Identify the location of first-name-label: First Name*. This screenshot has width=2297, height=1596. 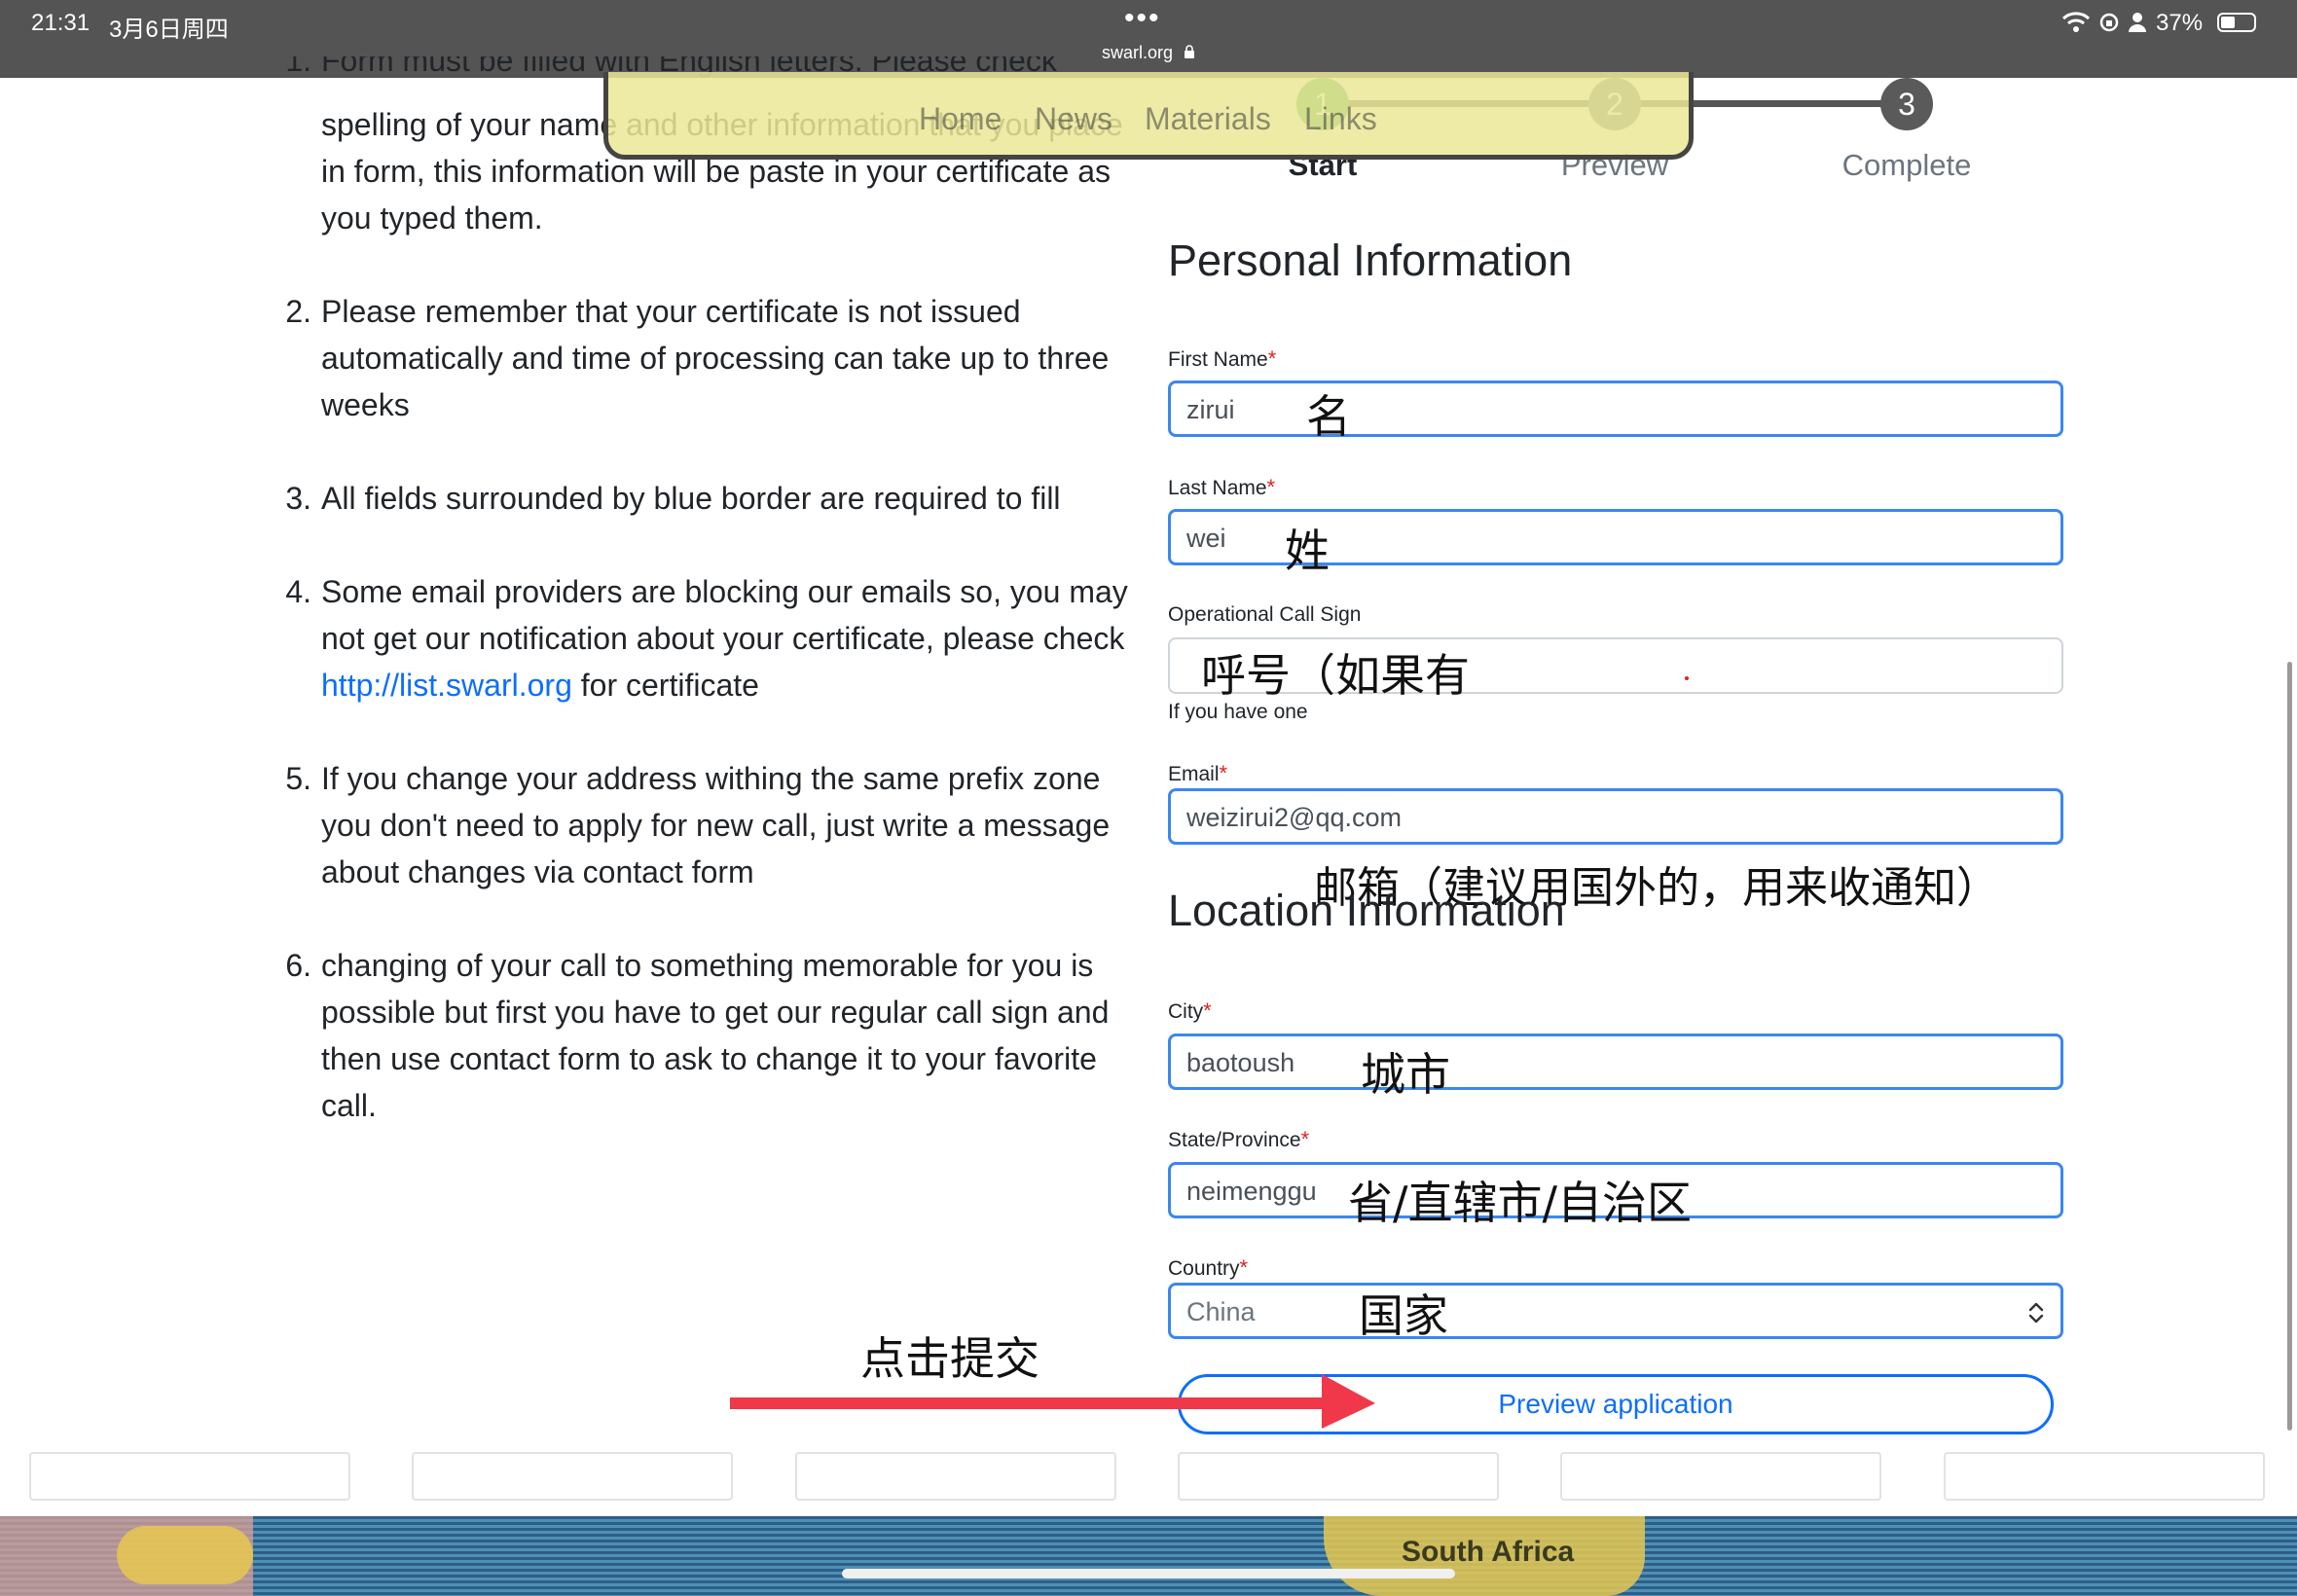
(1223, 359).